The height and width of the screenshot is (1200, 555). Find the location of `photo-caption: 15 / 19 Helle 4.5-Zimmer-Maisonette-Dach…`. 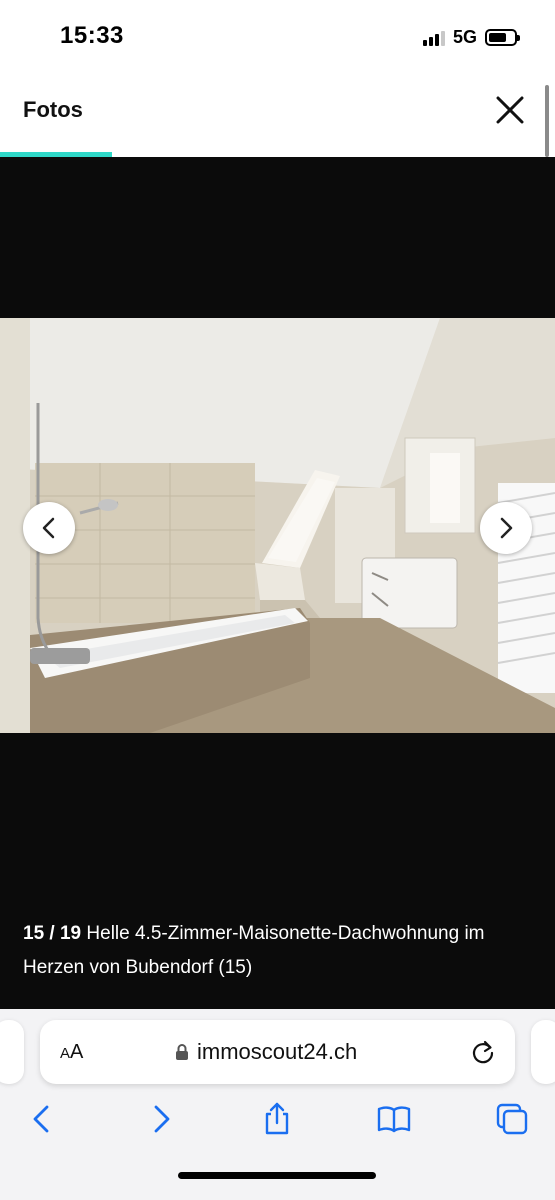

photo-caption: 15 / 19 Helle 4.5-Zimmer-Maisonette-Dach… is located at coordinates (280, 951).